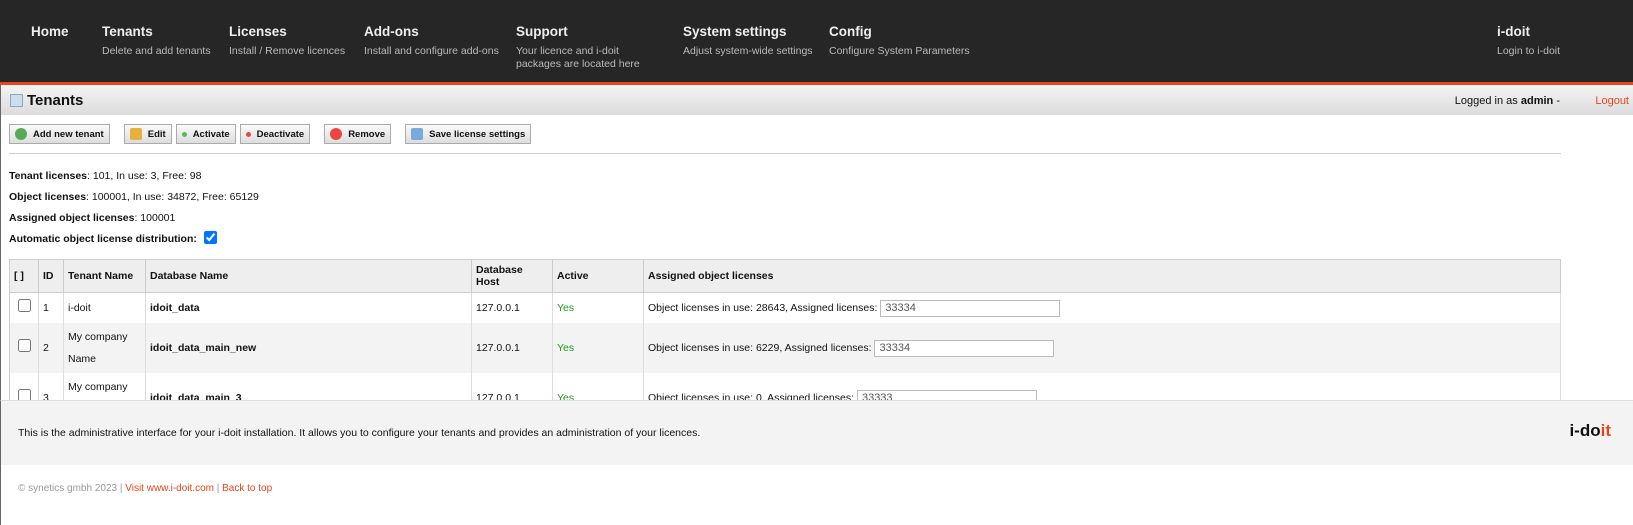 The height and width of the screenshot is (525, 1633). Describe the element at coordinates (169, 488) in the screenshot. I see `visit-link: Visit www.i-doit.com` at that location.